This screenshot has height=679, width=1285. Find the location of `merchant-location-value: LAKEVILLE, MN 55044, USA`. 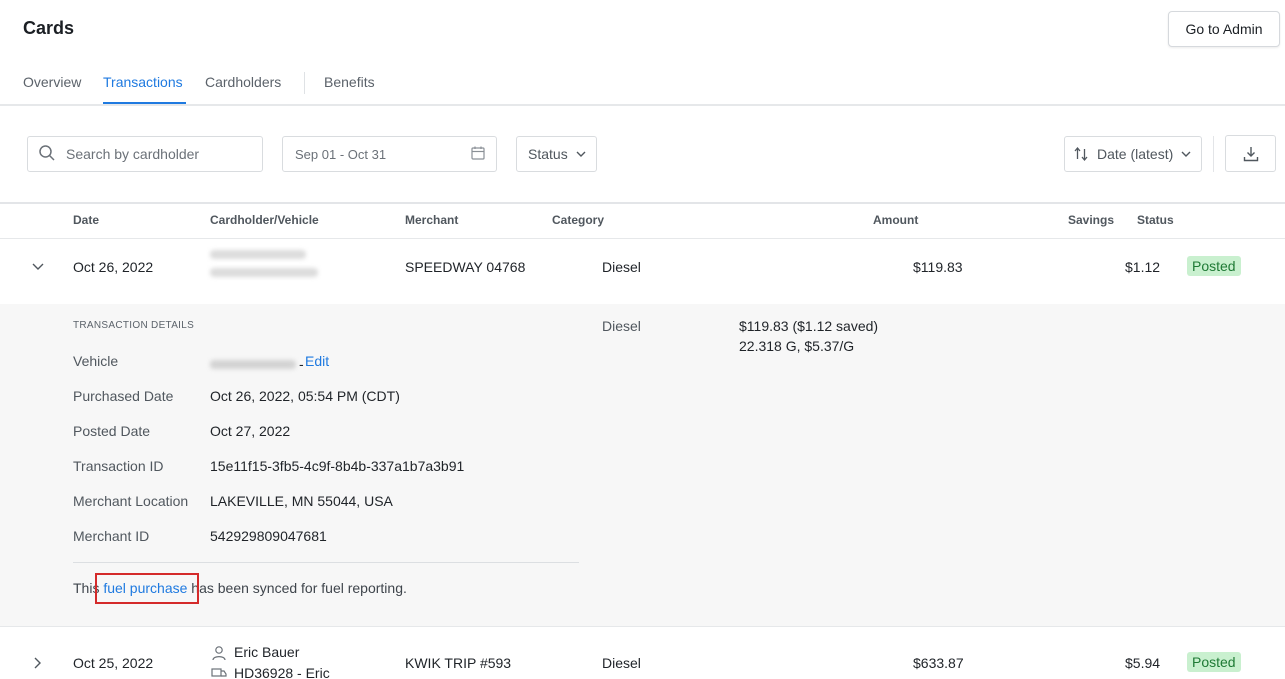

merchant-location-value: LAKEVILLE, MN 55044, USA is located at coordinates (301, 501).